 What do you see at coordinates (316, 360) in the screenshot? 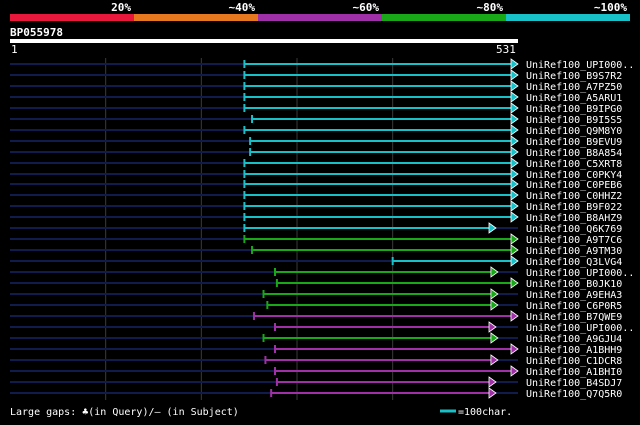
I see `hit-row: UniRef100_C1DCR8` at bounding box center [316, 360].